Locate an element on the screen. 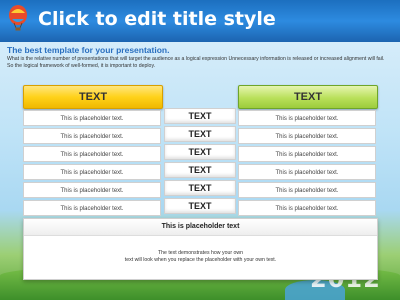 This screenshot has width=400, height=300. right-cell-6: This is placeholder text. is located at coordinates (307, 208).